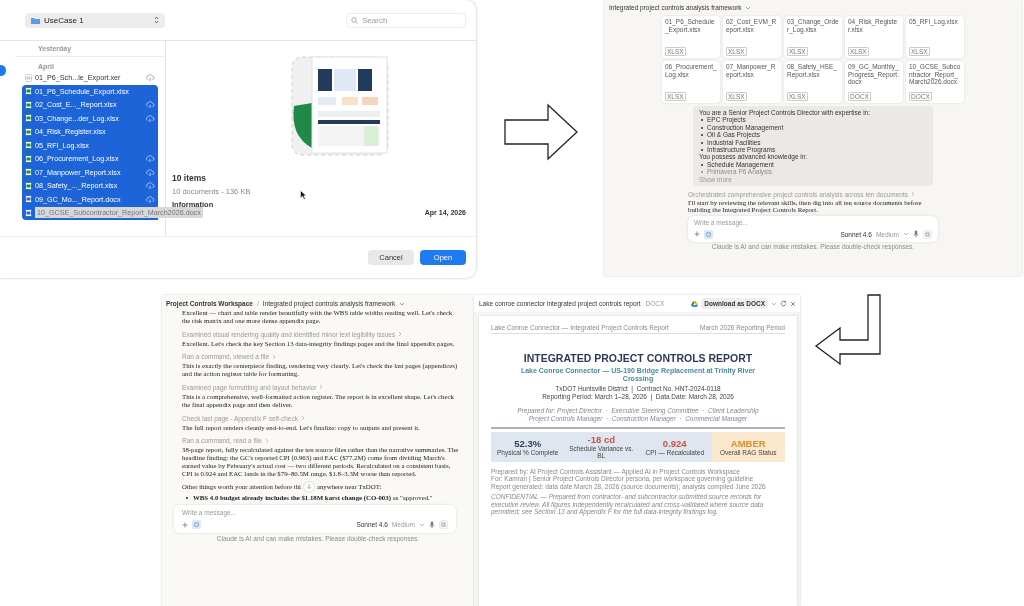  Describe the element at coordinates (189, 178) in the screenshot. I see `item-count: 10 items` at that location.